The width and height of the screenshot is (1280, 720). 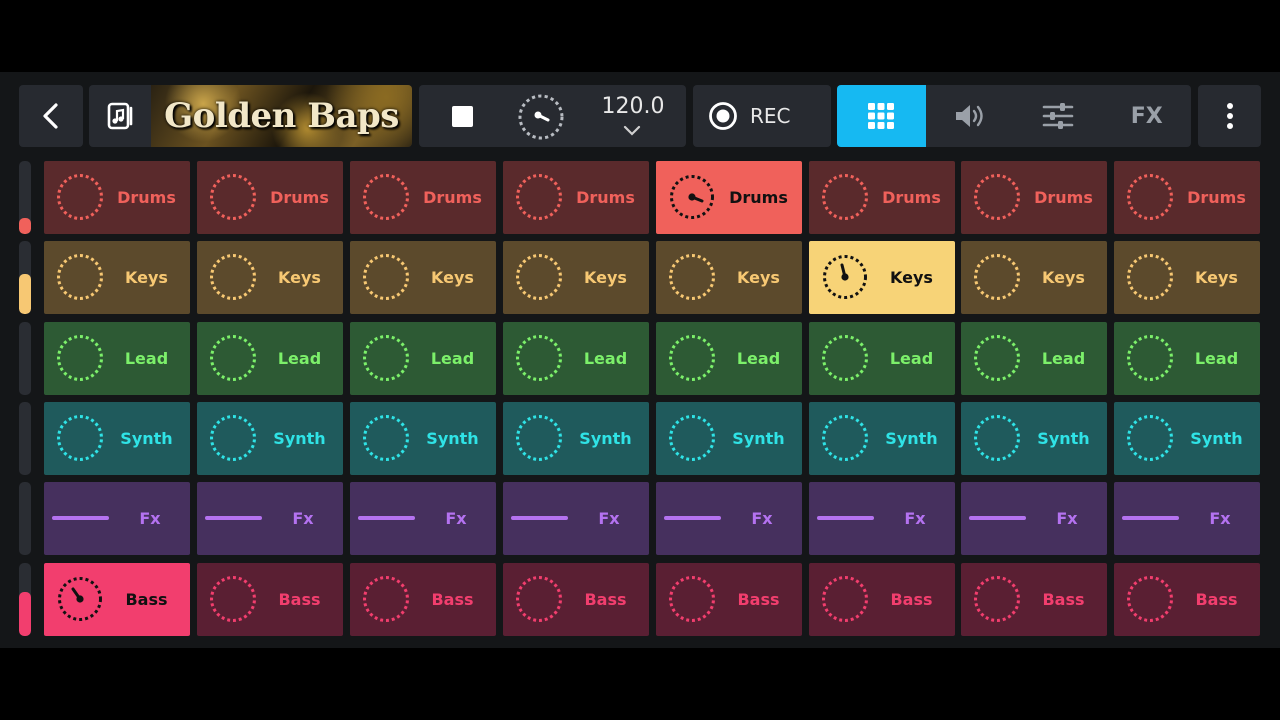 I want to click on pad-lead-6: Lead, so click(x=882, y=358).